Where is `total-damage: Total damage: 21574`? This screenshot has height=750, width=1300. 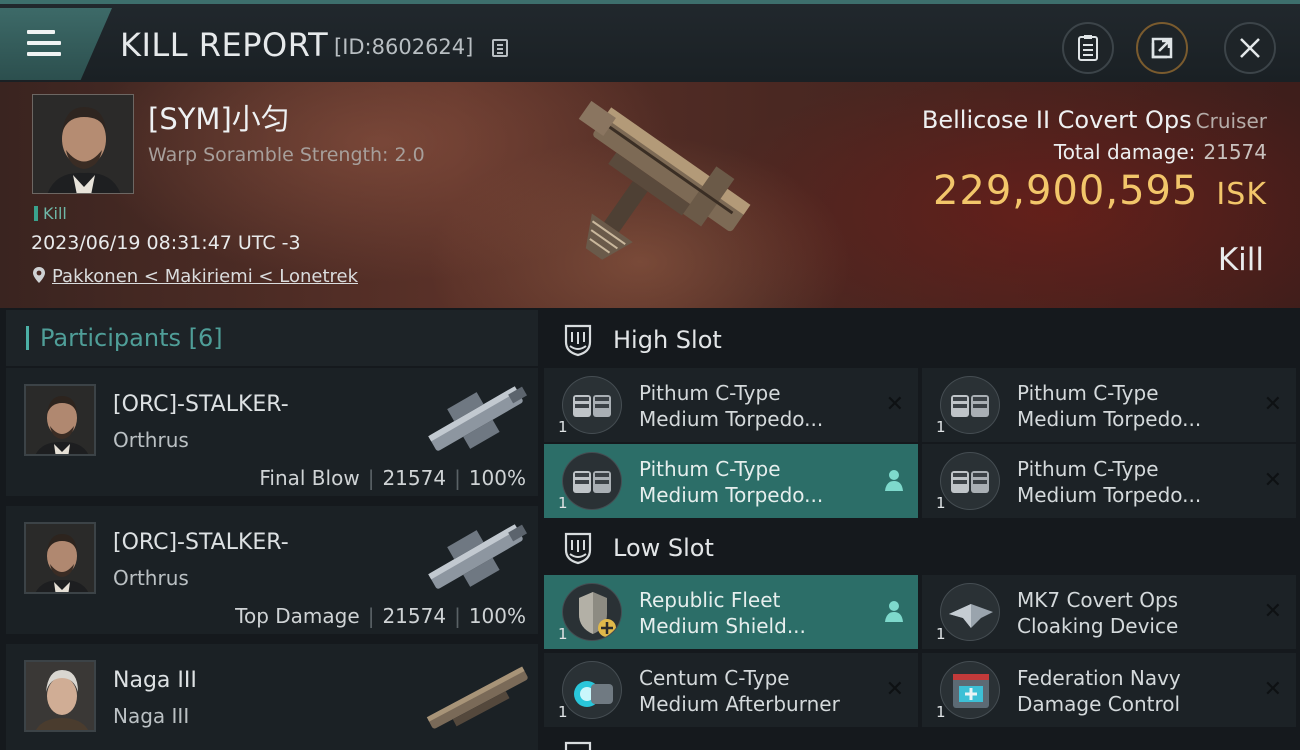
total-damage: Total damage: 21574 is located at coordinates (1160, 152).